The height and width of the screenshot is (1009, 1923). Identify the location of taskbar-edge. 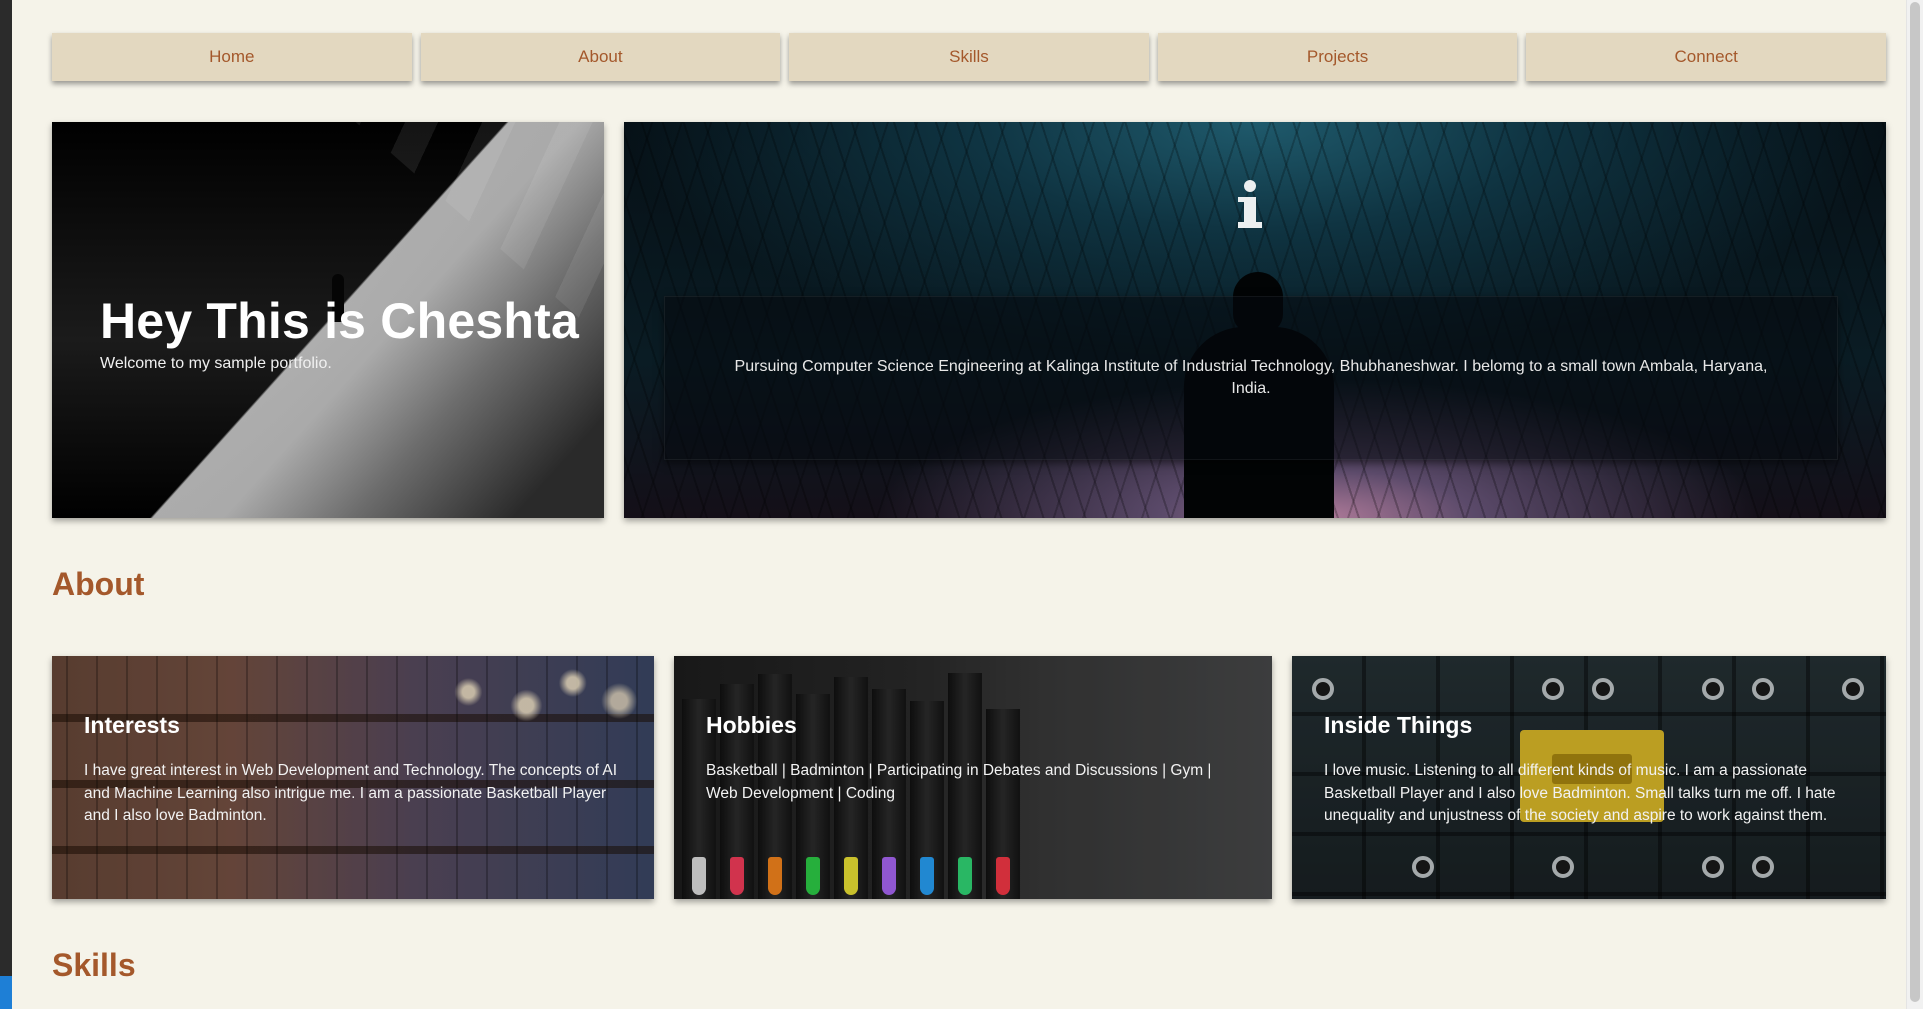
(6, 992).